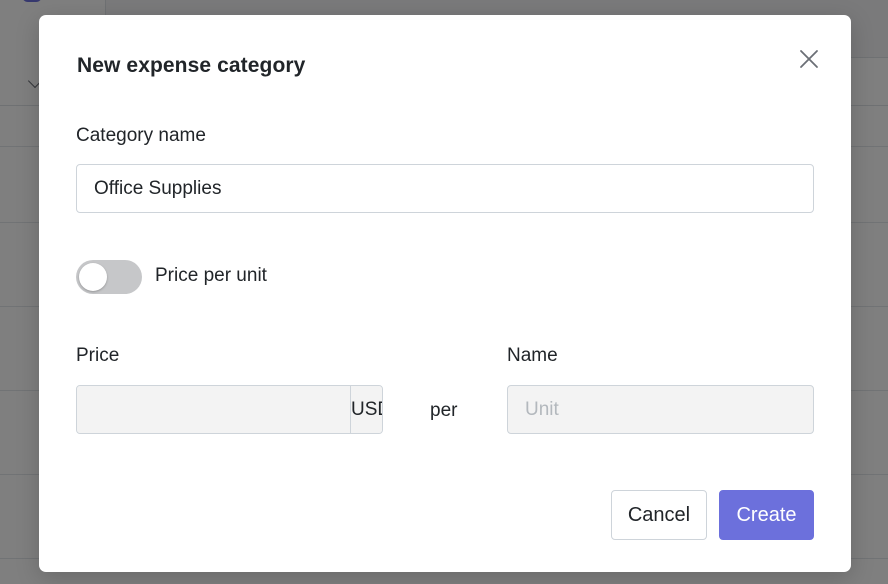 The height and width of the screenshot is (584, 888). What do you see at coordinates (191, 65) in the screenshot?
I see `modal-title: New expense category` at bounding box center [191, 65].